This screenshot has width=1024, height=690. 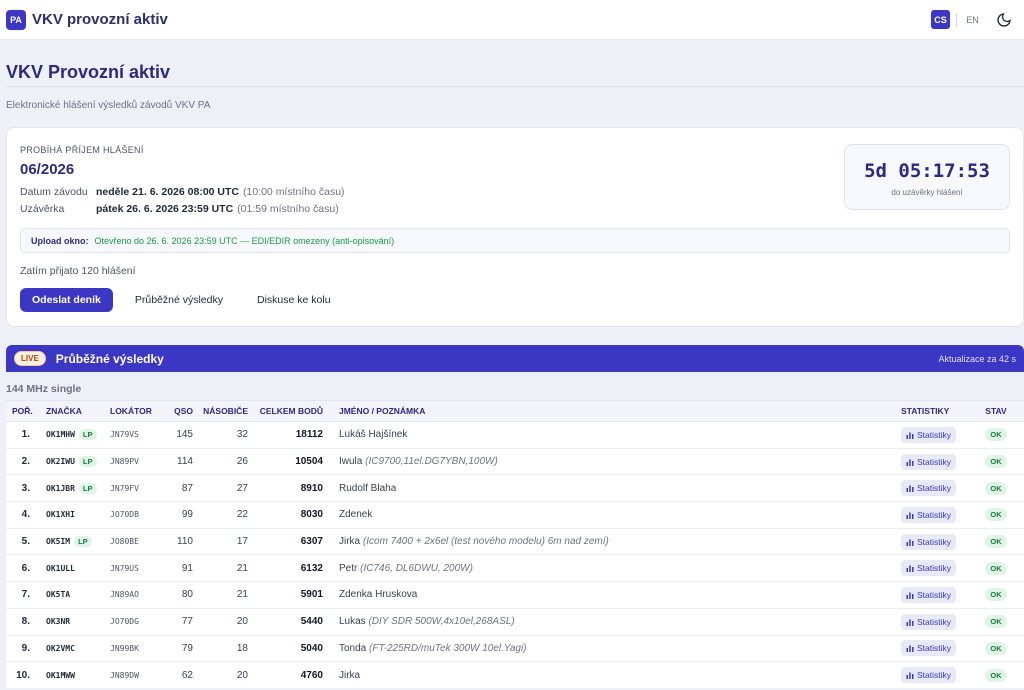 What do you see at coordinates (311, 648) in the screenshot?
I see `row-points: 5040` at bounding box center [311, 648].